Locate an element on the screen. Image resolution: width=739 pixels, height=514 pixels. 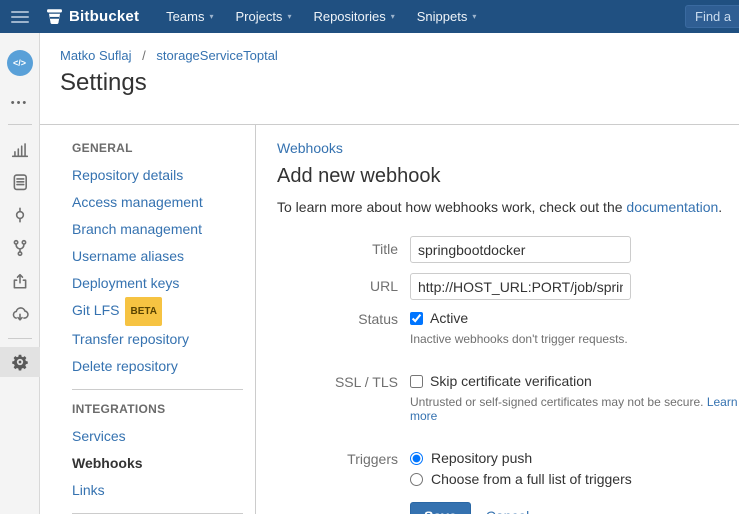
logo-text: Bitbucket is located at coordinates (104, 16).